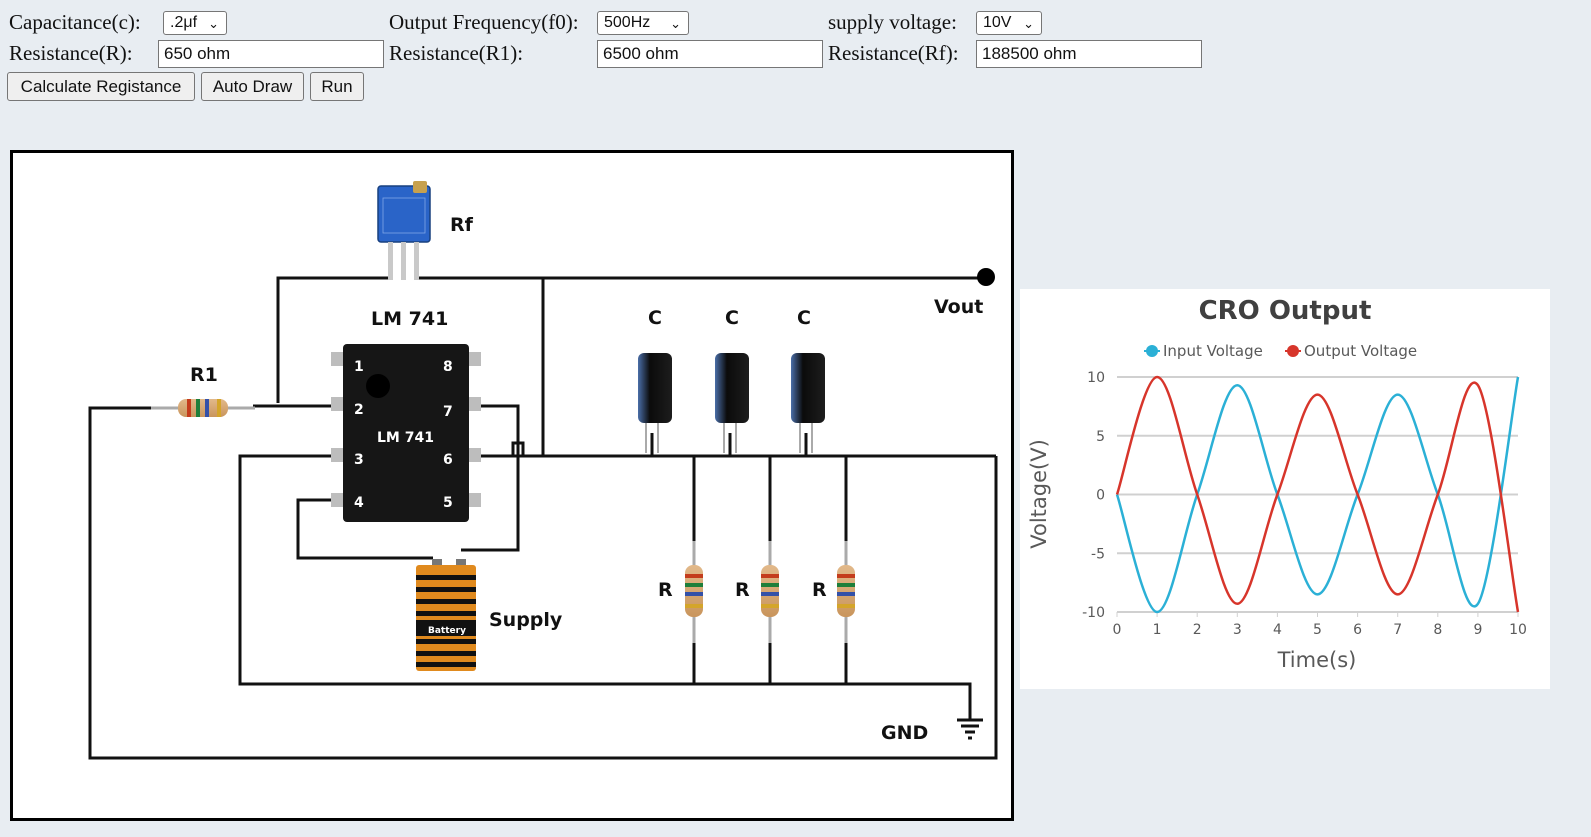  Describe the element at coordinates (1317, 660) in the screenshot. I see `x-axis-label: Time(s)` at that location.